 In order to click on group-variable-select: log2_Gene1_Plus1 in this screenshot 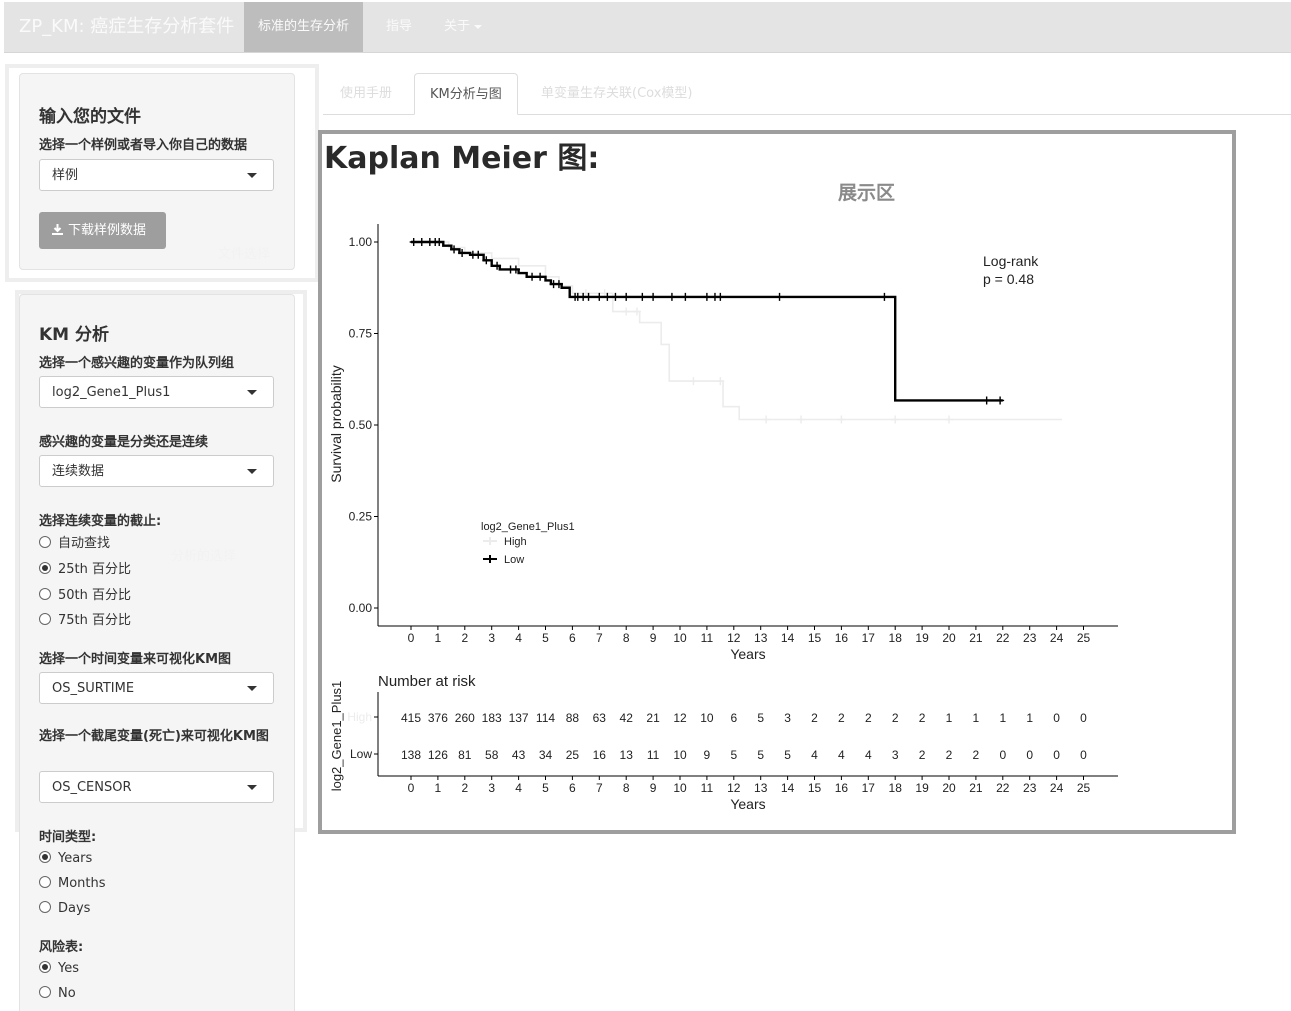, I will do `click(156, 392)`.